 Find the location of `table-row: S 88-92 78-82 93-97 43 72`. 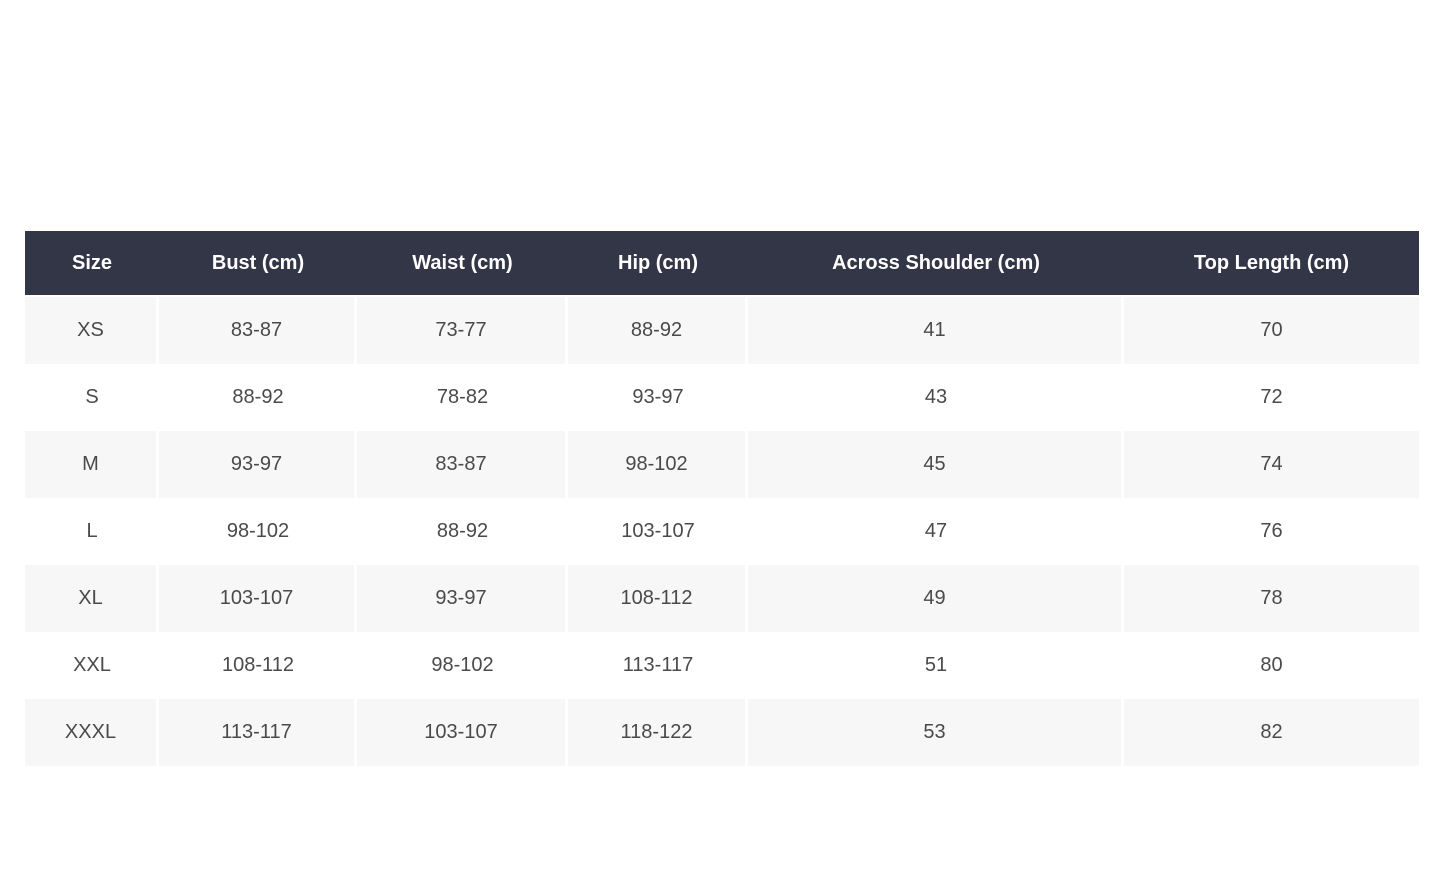

table-row: S 88-92 78-82 93-97 43 72 is located at coordinates (722, 397).